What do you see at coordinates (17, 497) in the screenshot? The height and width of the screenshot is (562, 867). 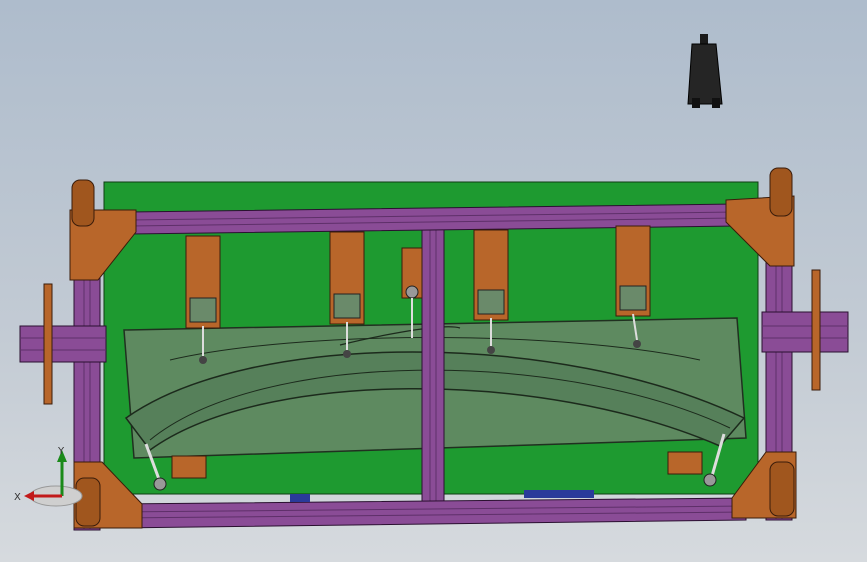 I see `x-axis-label: X` at bounding box center [17, 497].